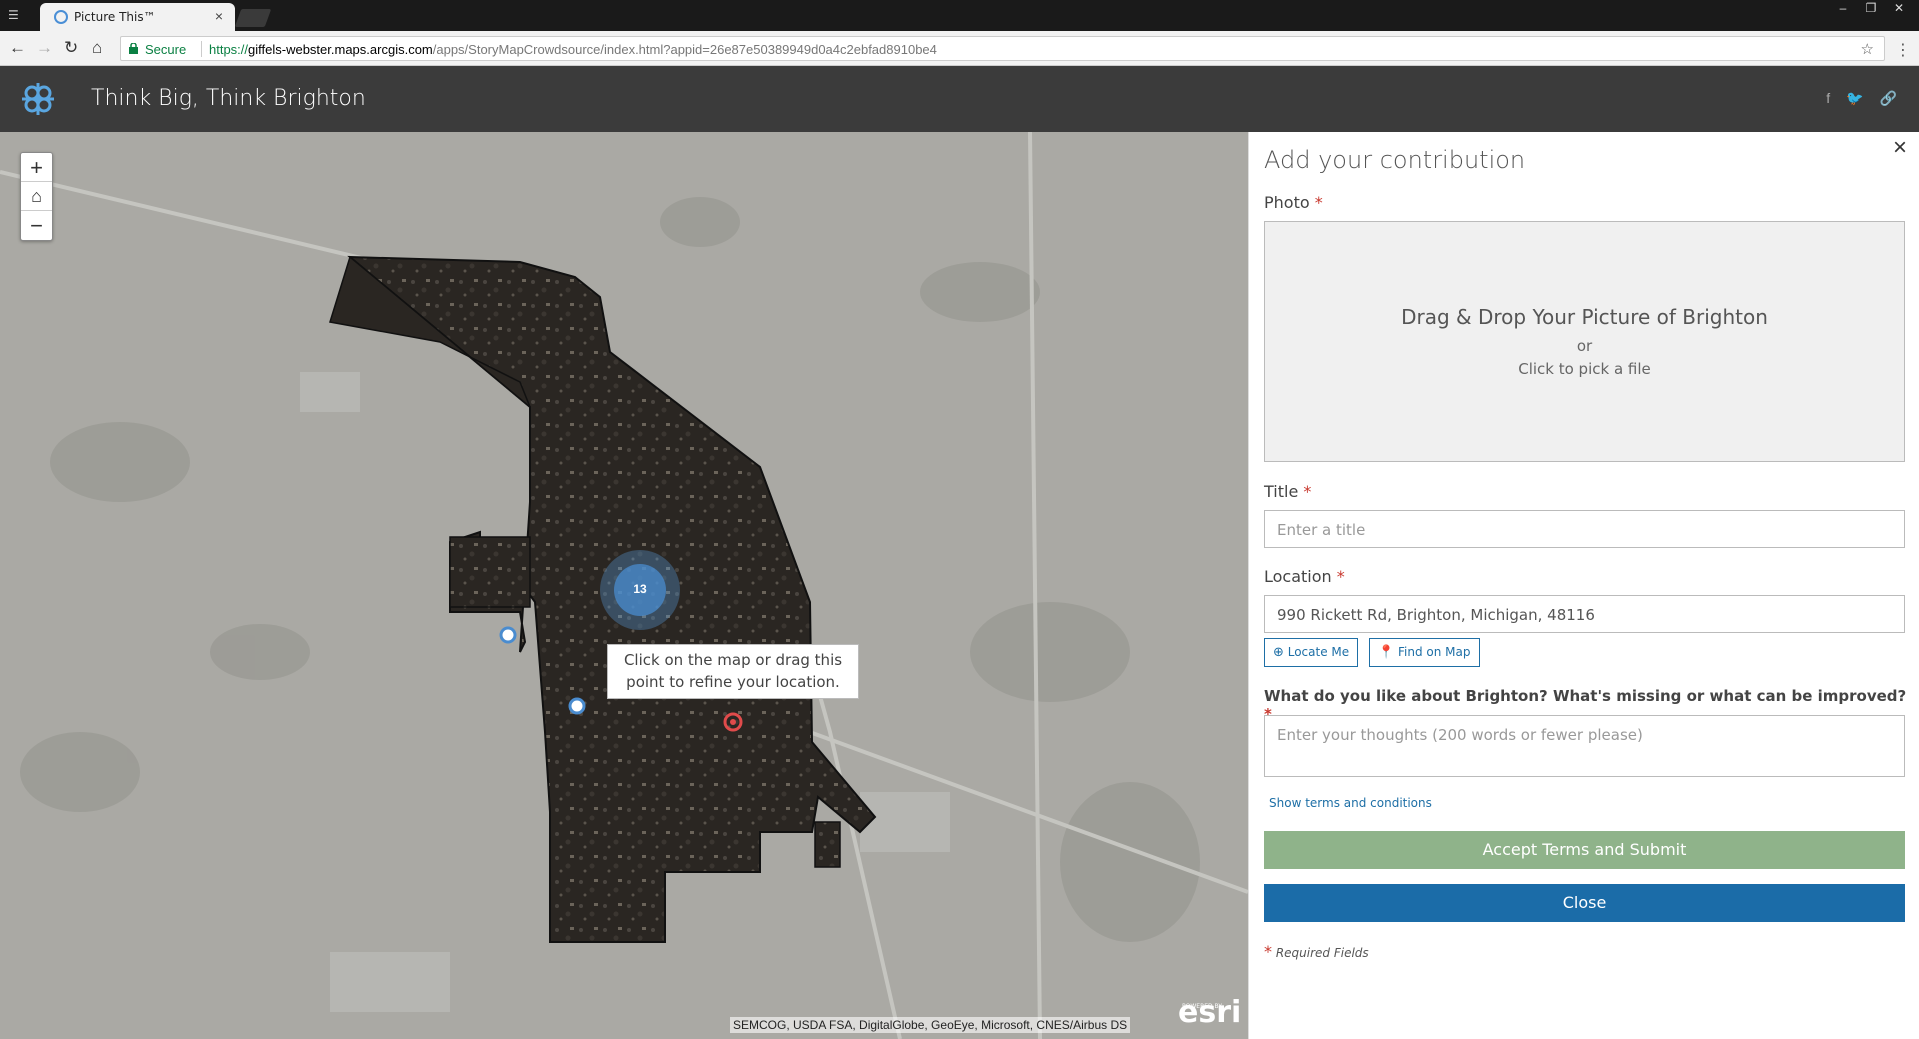  Describe the element at coordinates (640, 589) in the screenshot. I see `cluster-count: 13` at that location.